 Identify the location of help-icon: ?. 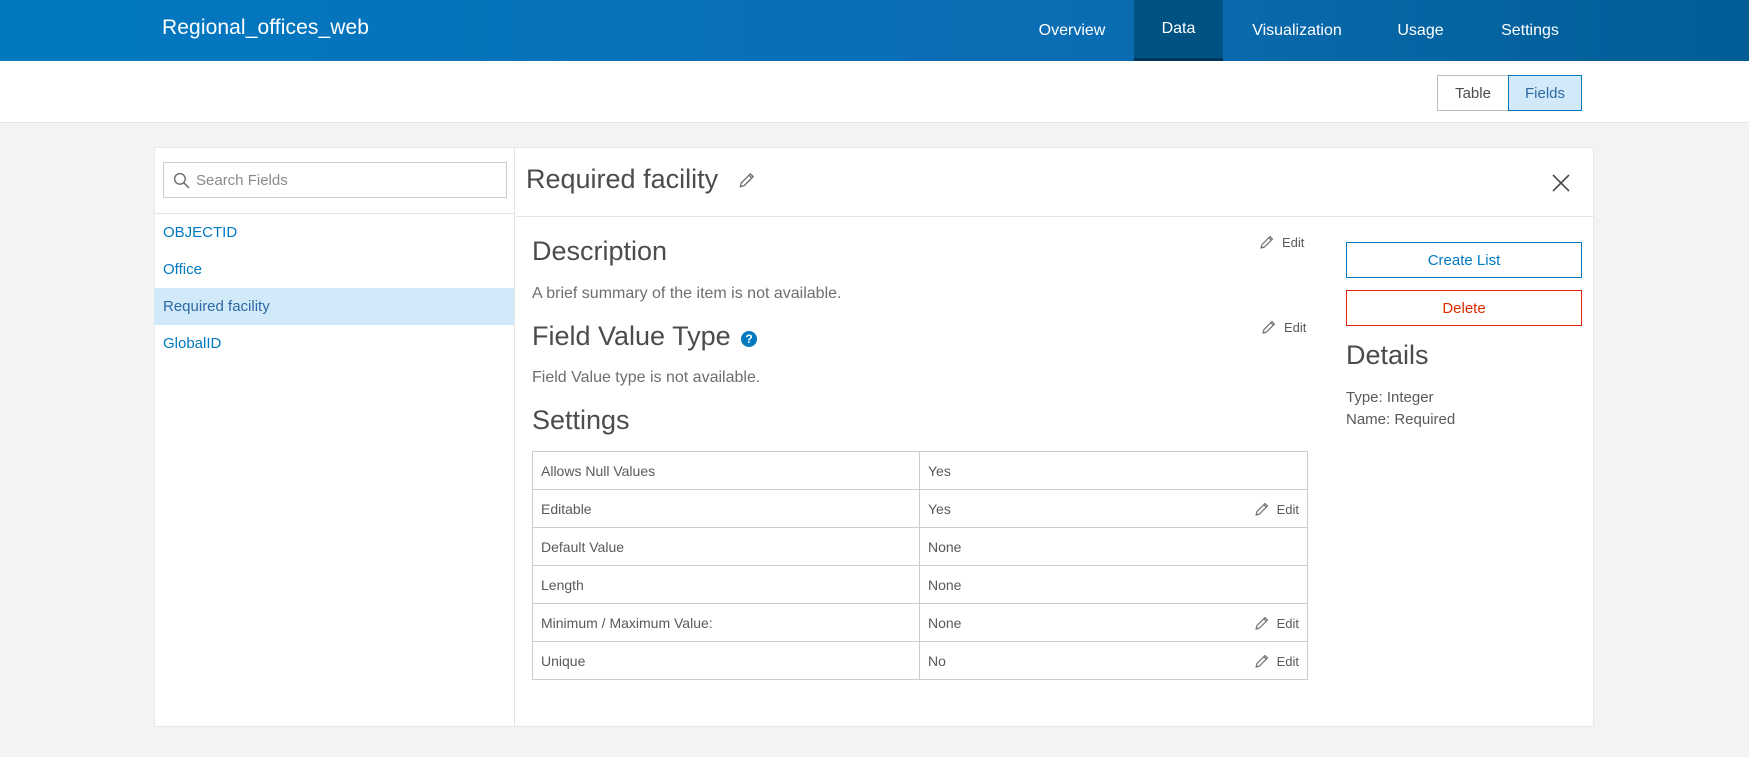
(749, 339).